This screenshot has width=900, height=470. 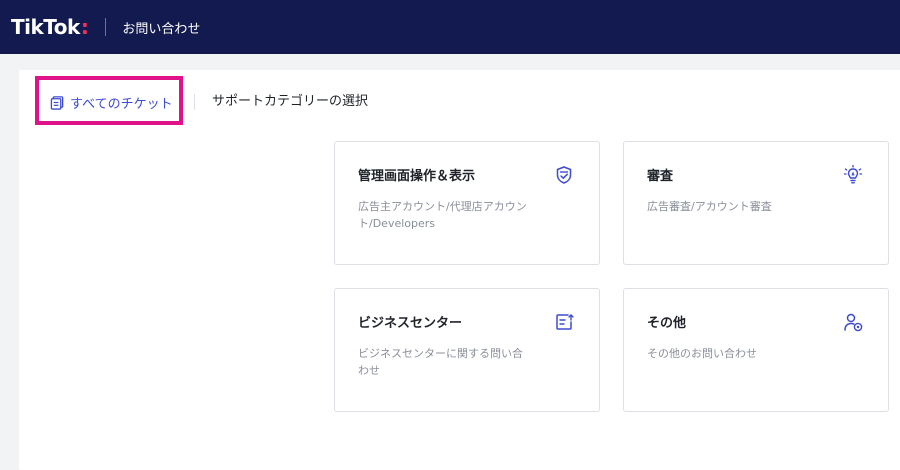 I want to click on category-card-business-center: ビジネスセンター ビジネスセンターに関する問い合わせ, so click(x=467, y=350).